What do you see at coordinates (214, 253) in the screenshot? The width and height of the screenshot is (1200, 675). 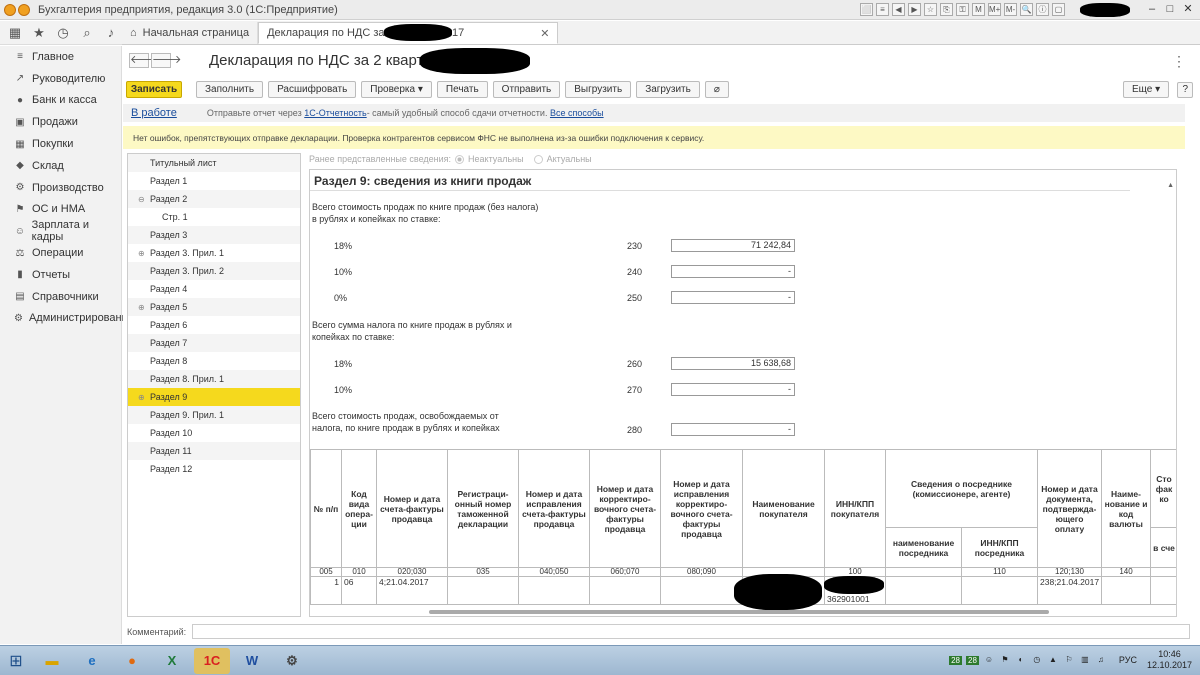 I see `tree-item: ⊕ Раздел 3. Прил. 1` at bounding box center [214, 253].